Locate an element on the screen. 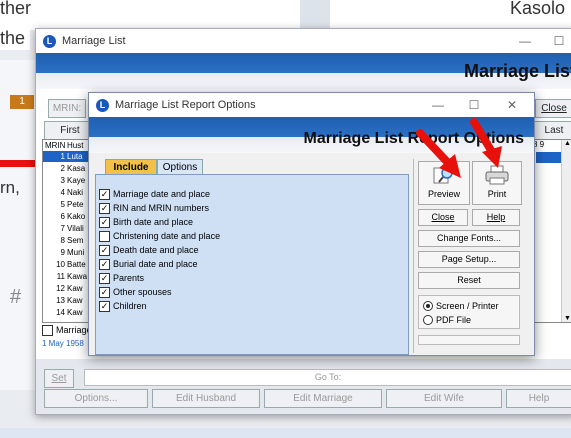 The width and height of the screenshot is (571, 438). maximize-icon: ☐ is located at coordinates (556, 41).